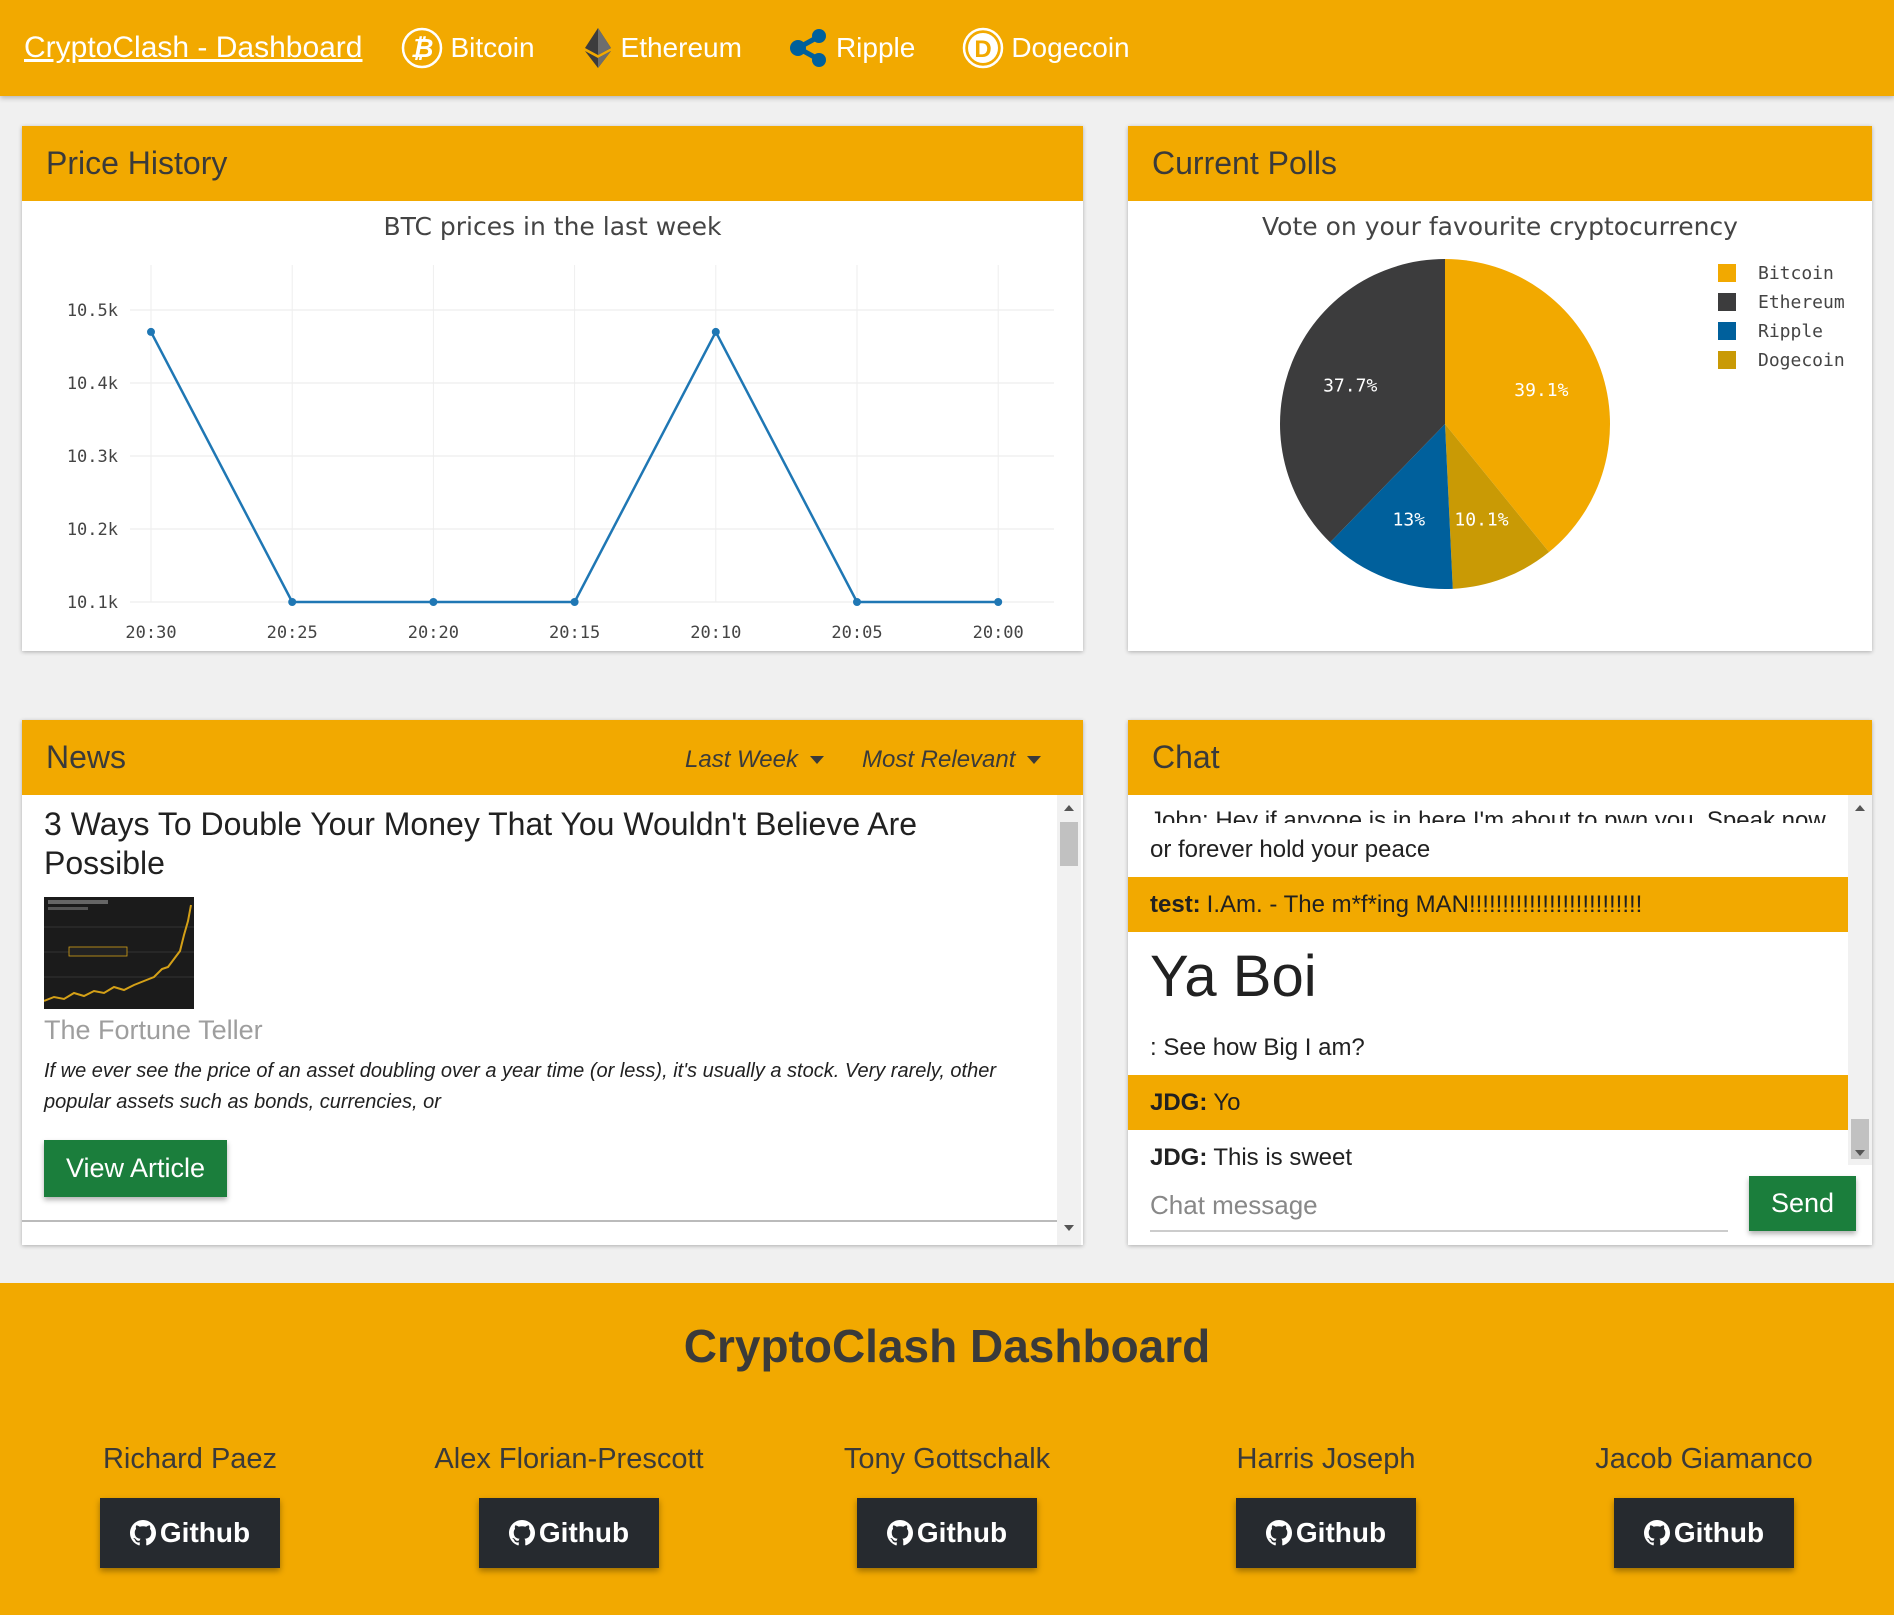 This screenshot has height=1615, width=1894. Describe the element at coordinates (539, 1221) in the screenshot. I see `divider` at that location.